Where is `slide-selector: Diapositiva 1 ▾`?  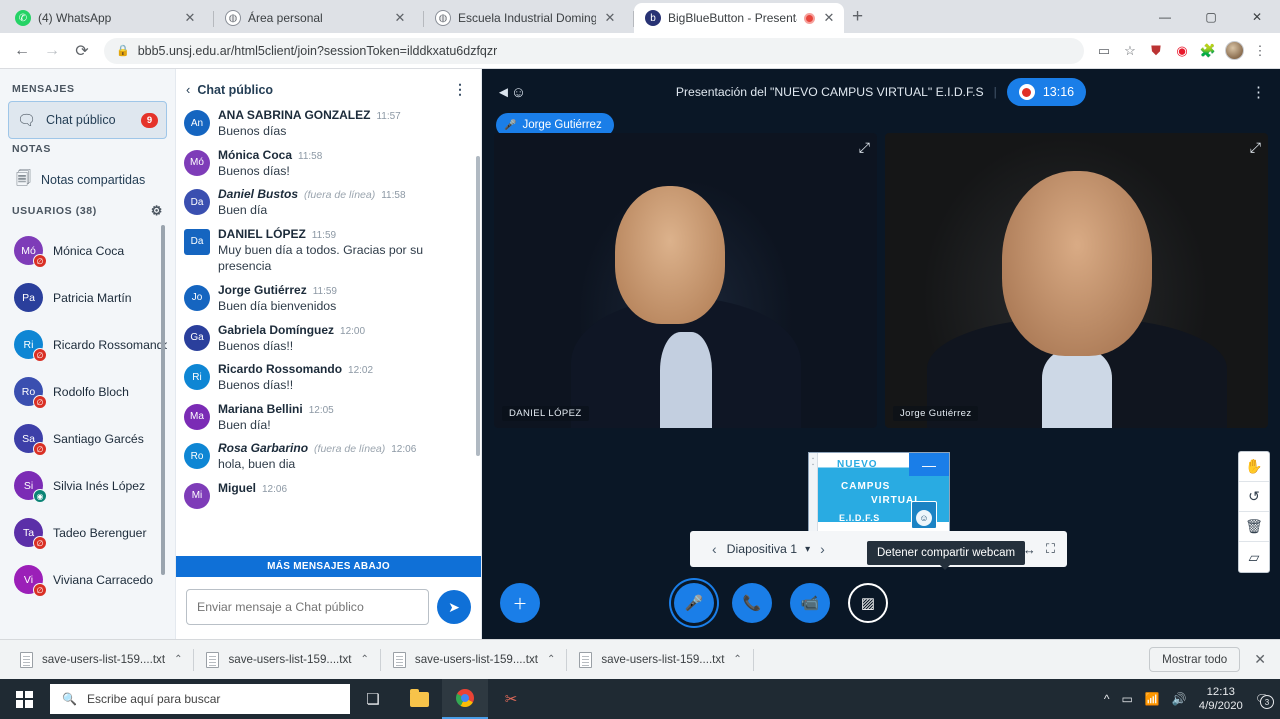 slide-selector: Diapositiva 1 ▾ is located at coordinates (768, 549).